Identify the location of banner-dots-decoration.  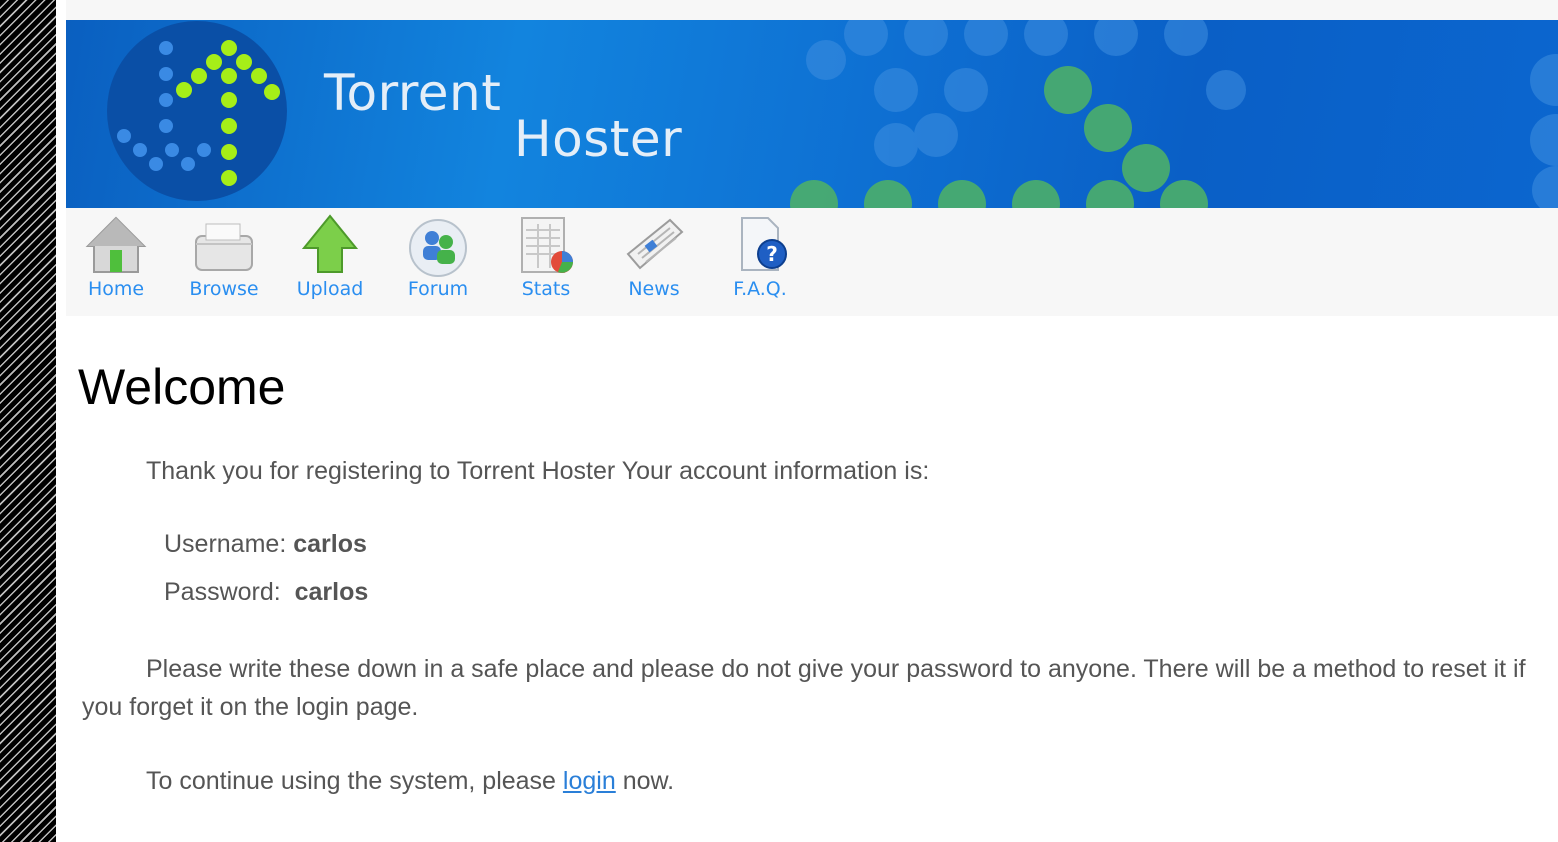
(1174, 114).